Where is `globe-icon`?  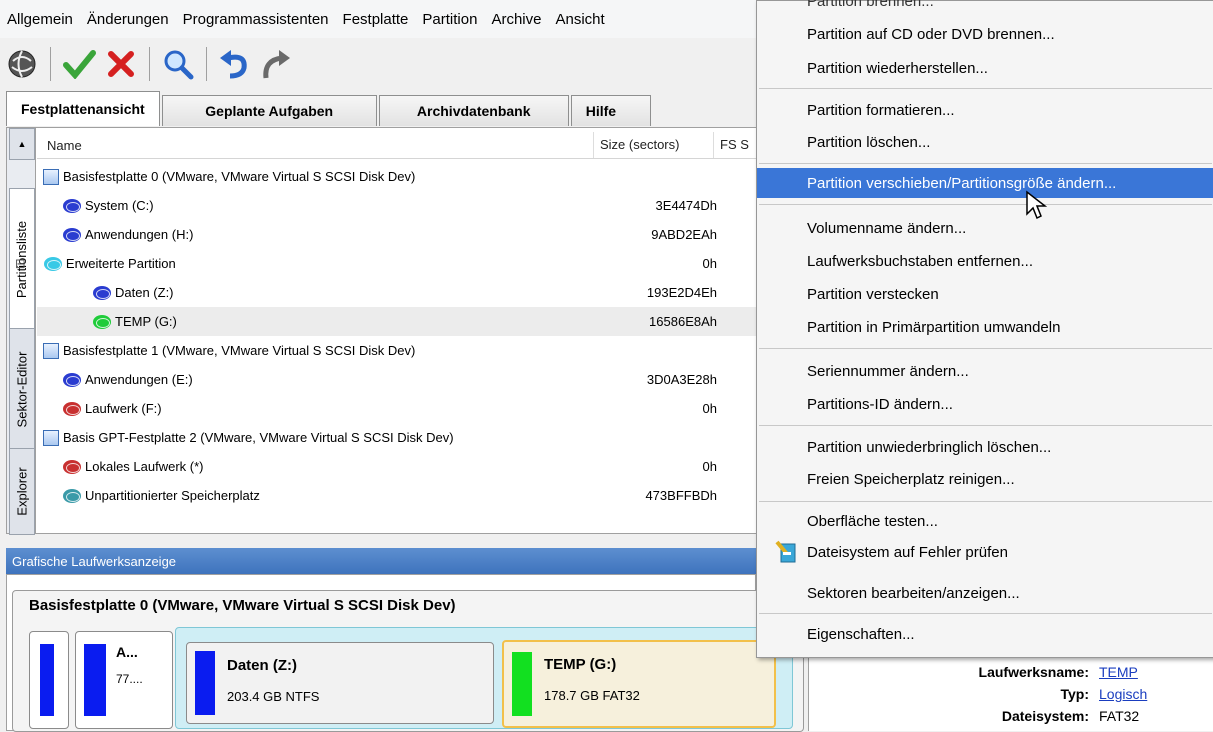 globe-icon is located at coordinates (22, 64).